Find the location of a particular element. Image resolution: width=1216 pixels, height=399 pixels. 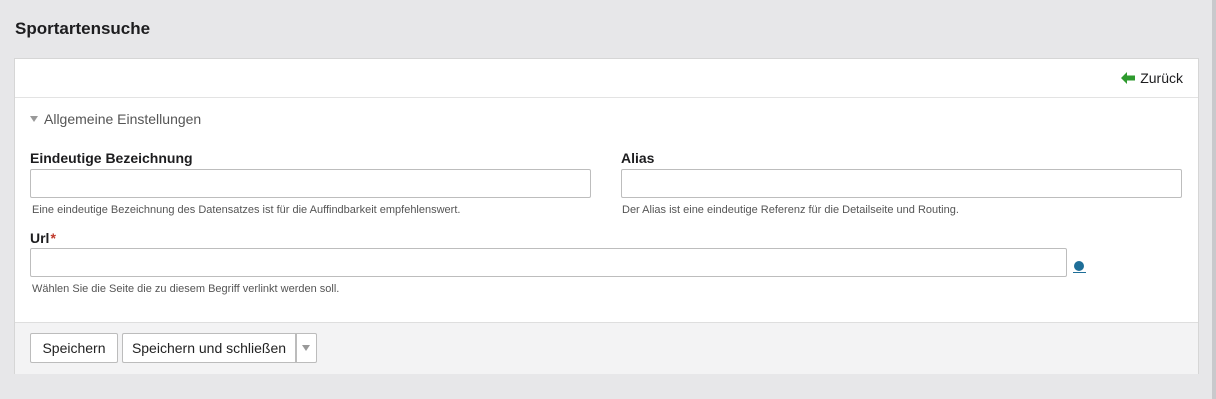

url-label-text: Url is located at coordinates (40, 238).